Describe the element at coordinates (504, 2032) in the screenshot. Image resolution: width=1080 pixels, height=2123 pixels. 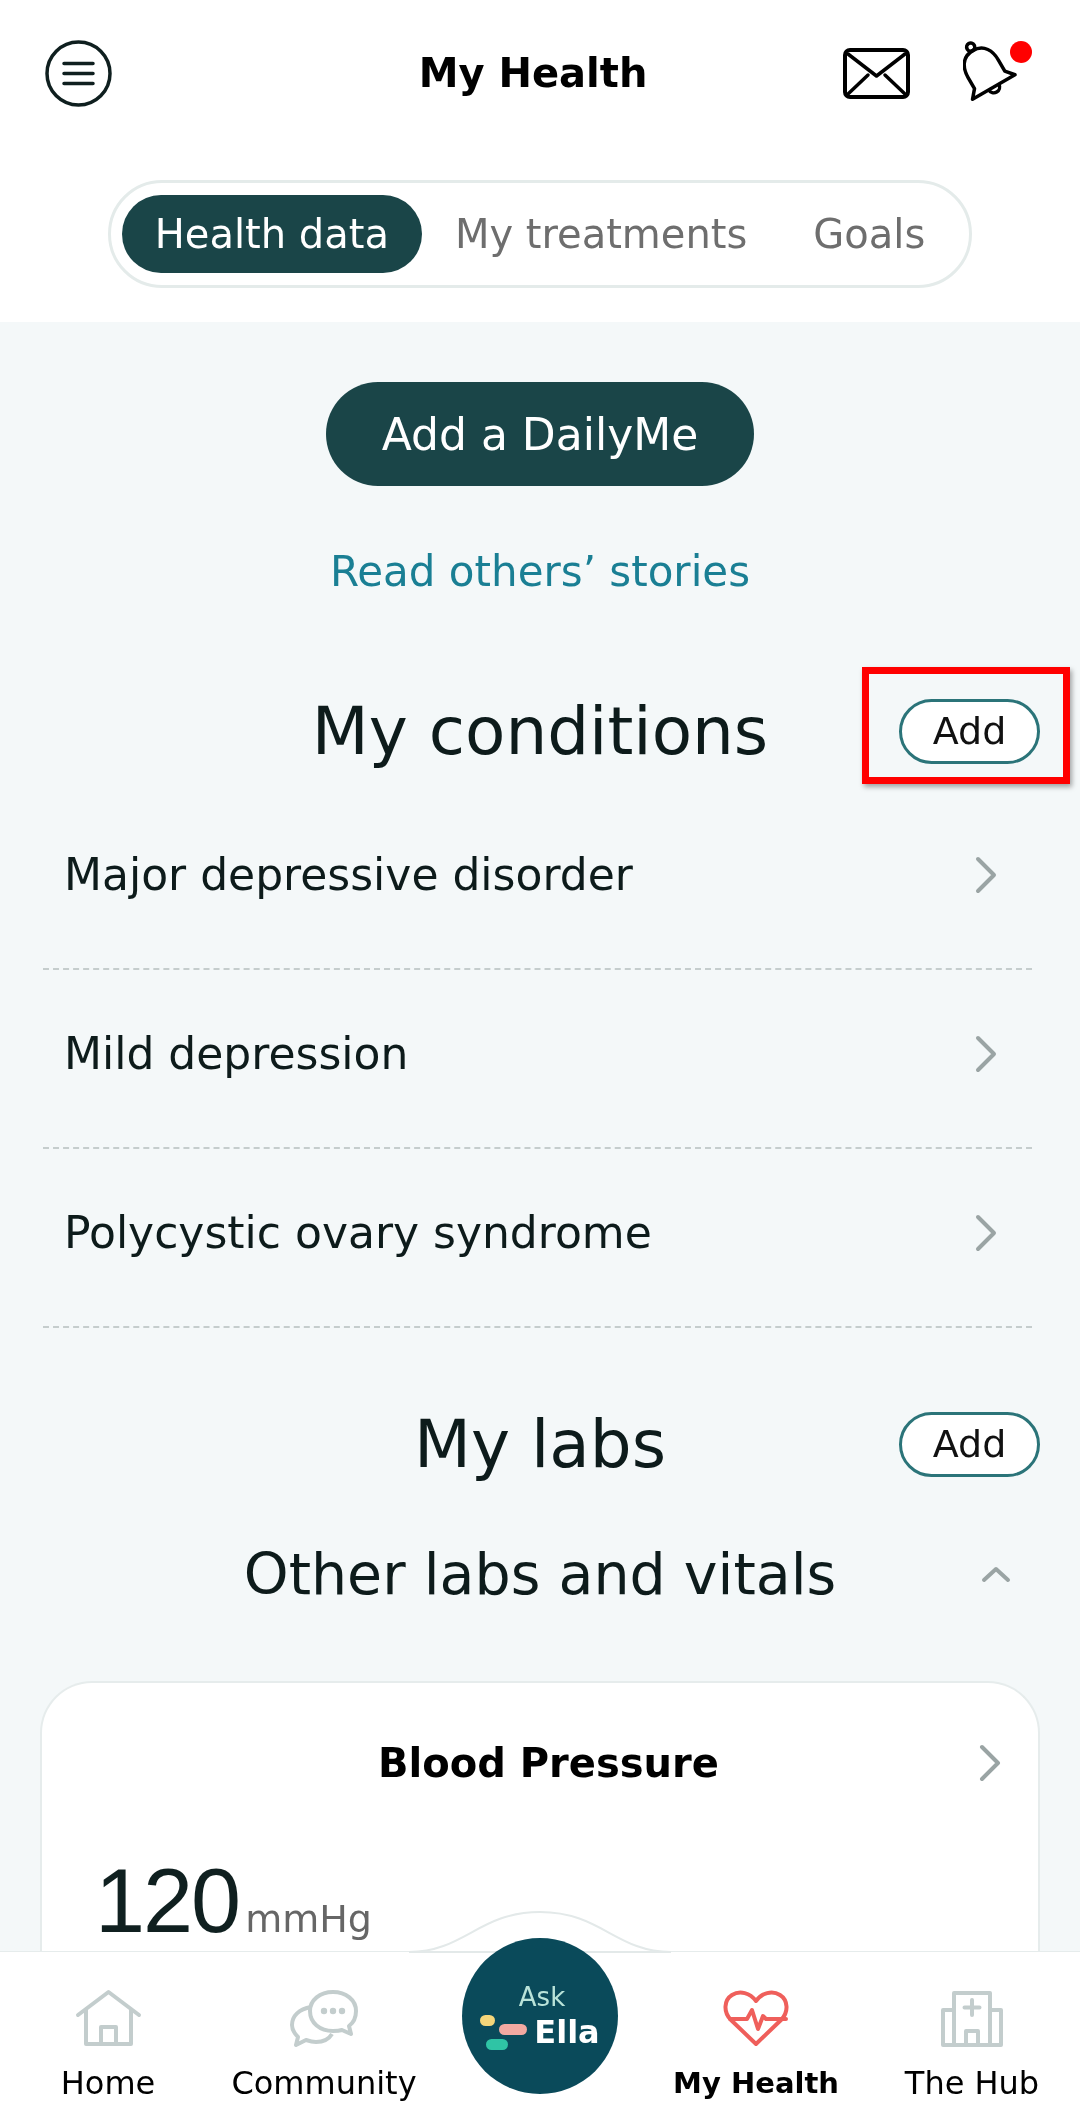
I see `pills-logo-icon` at that location.